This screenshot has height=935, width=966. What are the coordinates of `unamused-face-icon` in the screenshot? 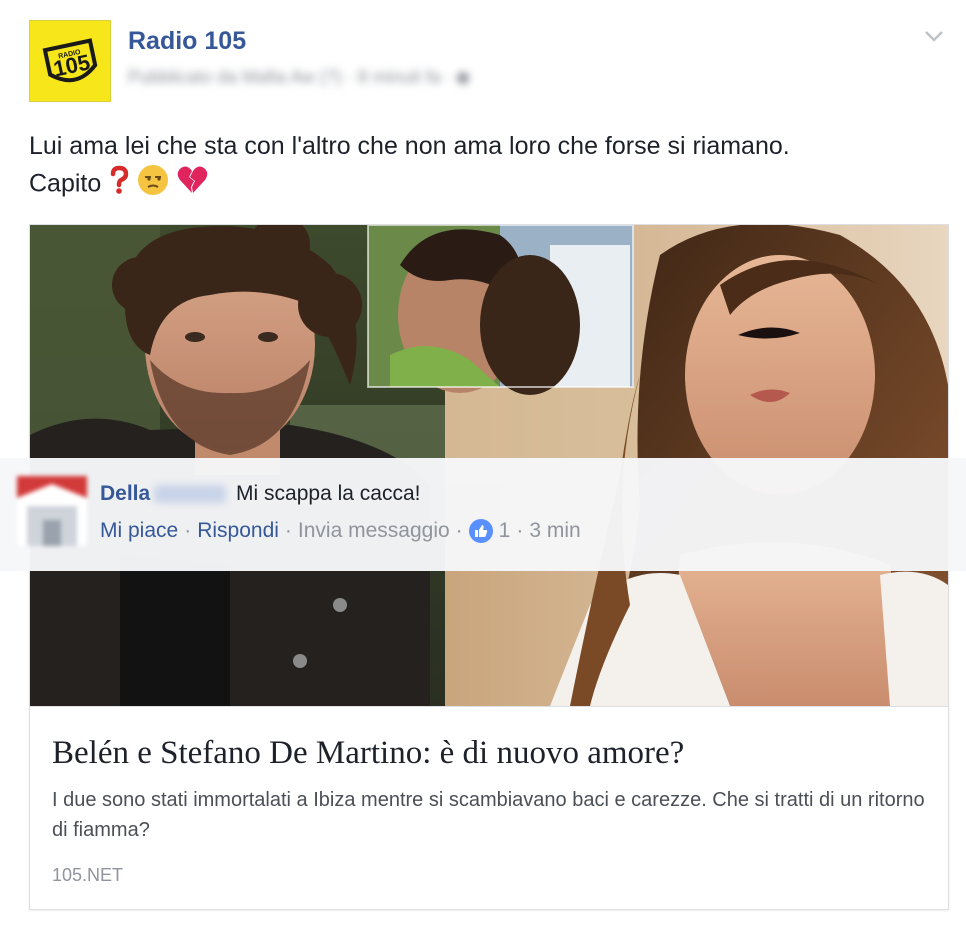 It's located at (153, 185).